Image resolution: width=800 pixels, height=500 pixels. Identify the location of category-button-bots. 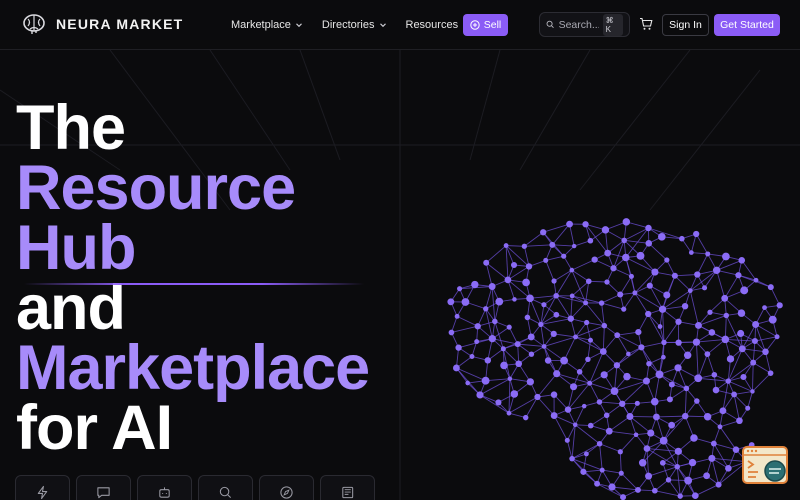
(164, 487).